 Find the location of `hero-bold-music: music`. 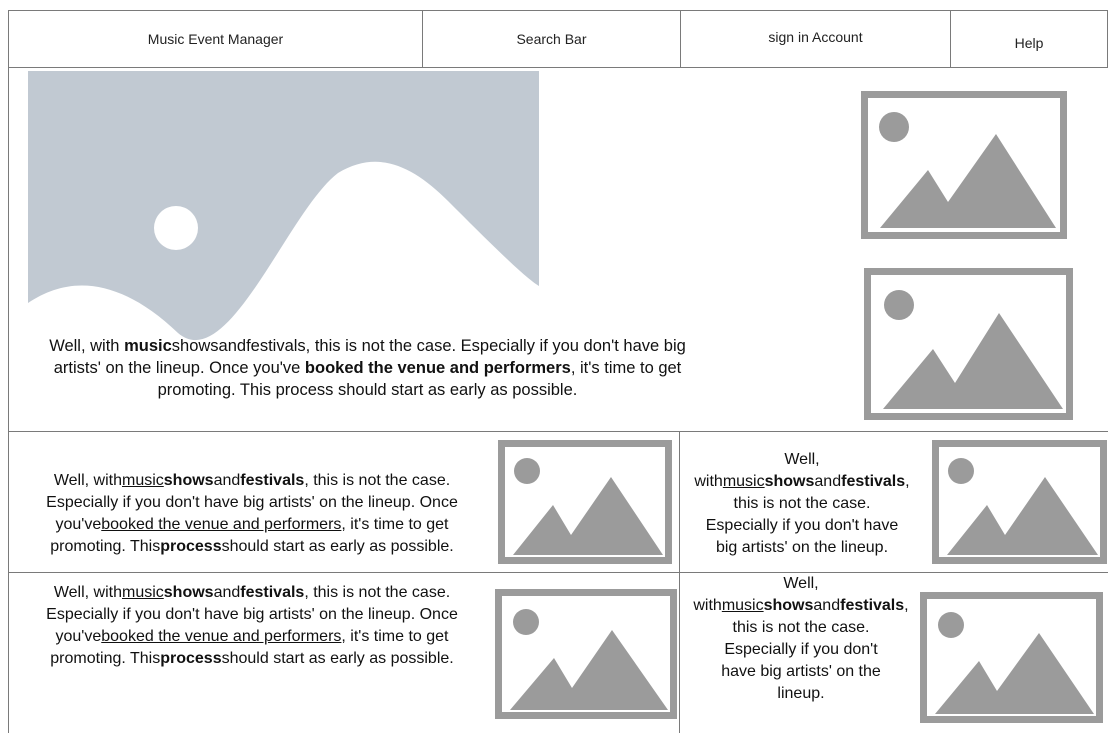

hero-bold-music: music is located at coordinates (148, 346).